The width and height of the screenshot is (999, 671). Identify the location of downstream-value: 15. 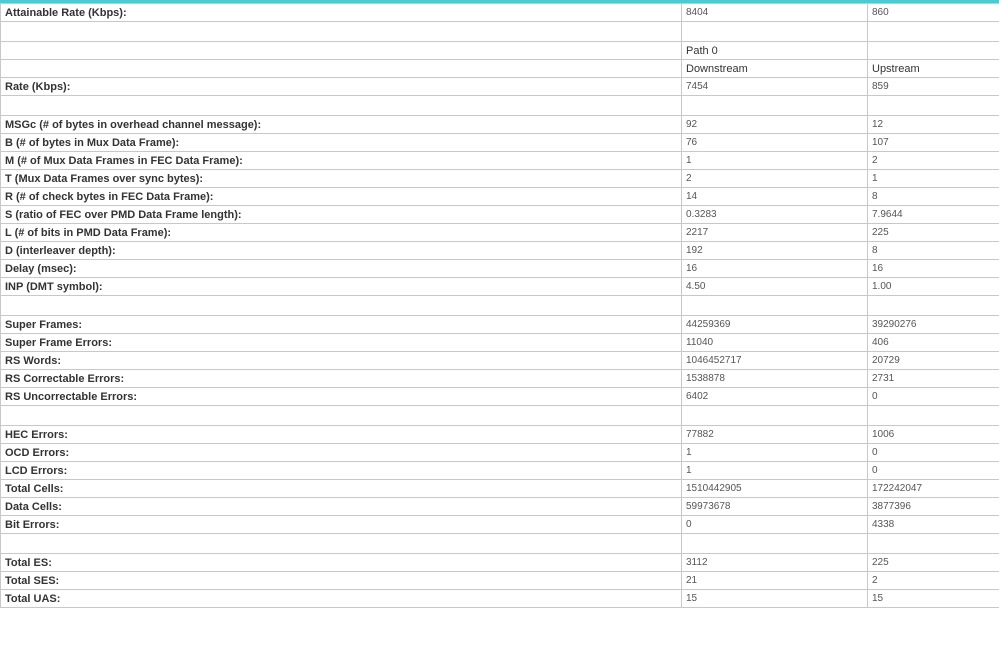
(774, 598).